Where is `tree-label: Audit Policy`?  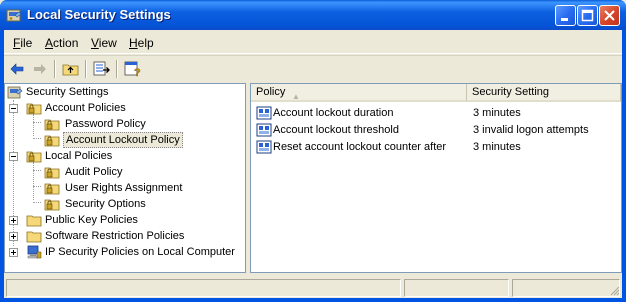 tree-label: Audit Policy is located at coordinates (94, 172).